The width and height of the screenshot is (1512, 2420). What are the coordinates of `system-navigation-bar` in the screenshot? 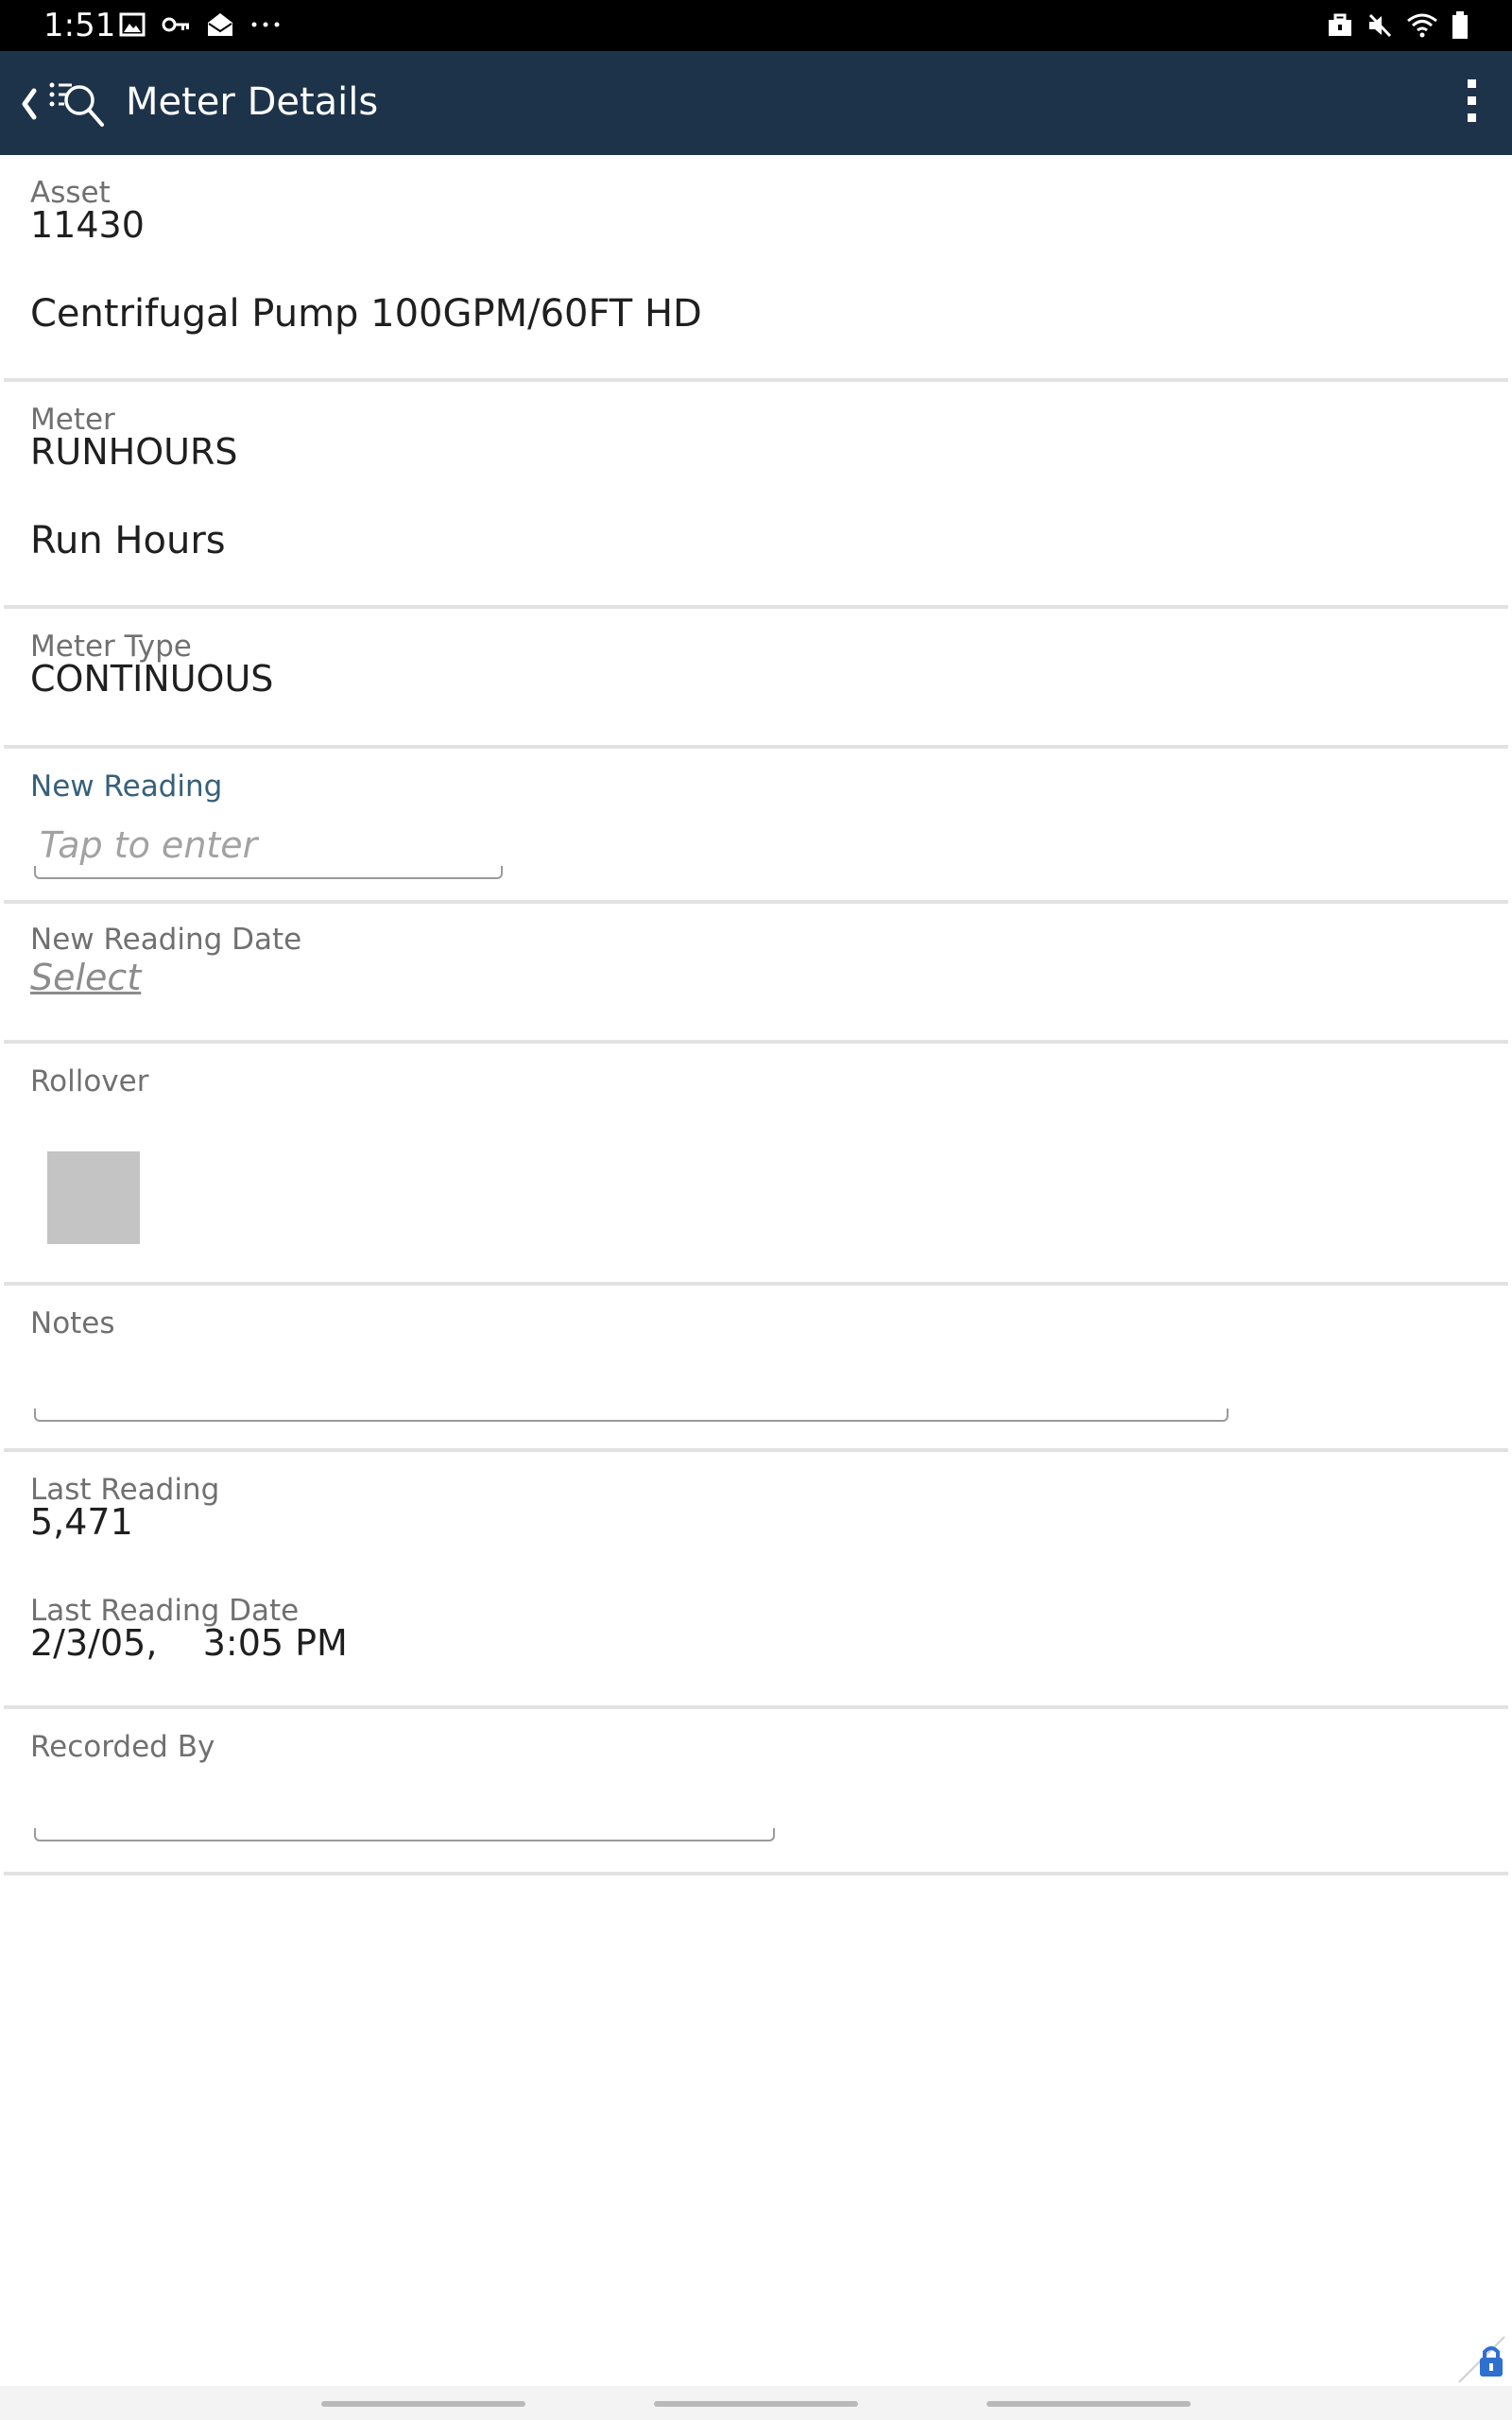 It's located at (756, 2403).